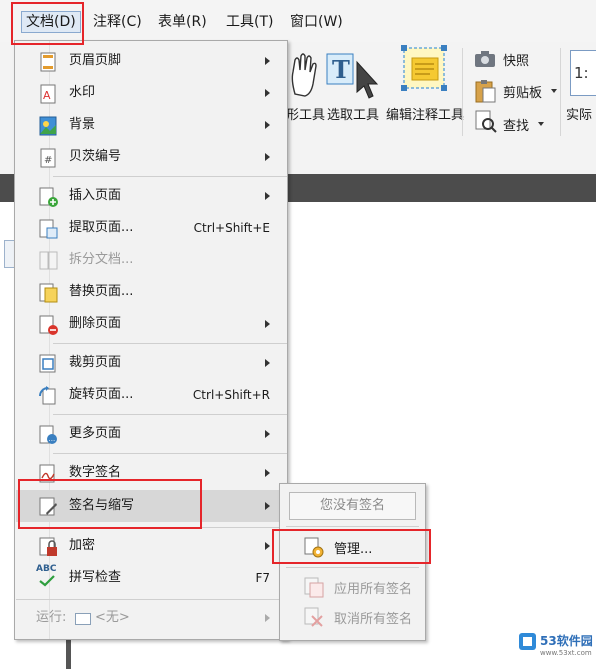  Describe the element at coordinates (151, 125) in the screenshot. I see `menu-item-background: 背景` at that location.